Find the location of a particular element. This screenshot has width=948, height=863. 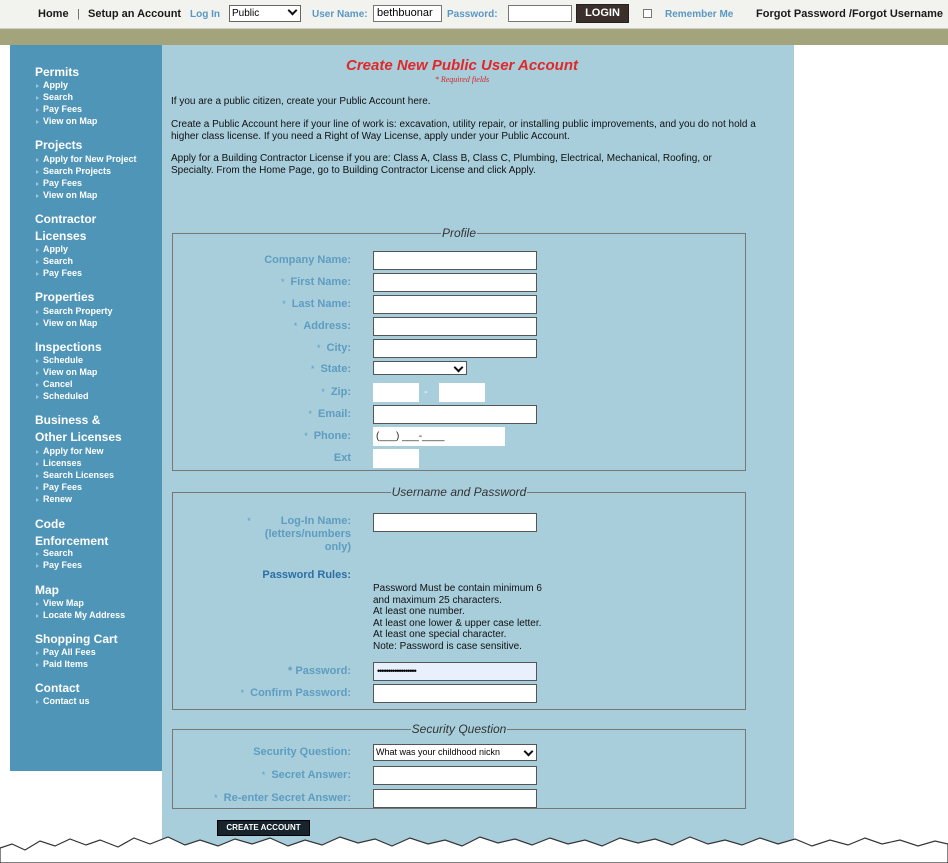

sidebar-heading-other-licenses: Other Licenses is located at coordinates (78, 437).